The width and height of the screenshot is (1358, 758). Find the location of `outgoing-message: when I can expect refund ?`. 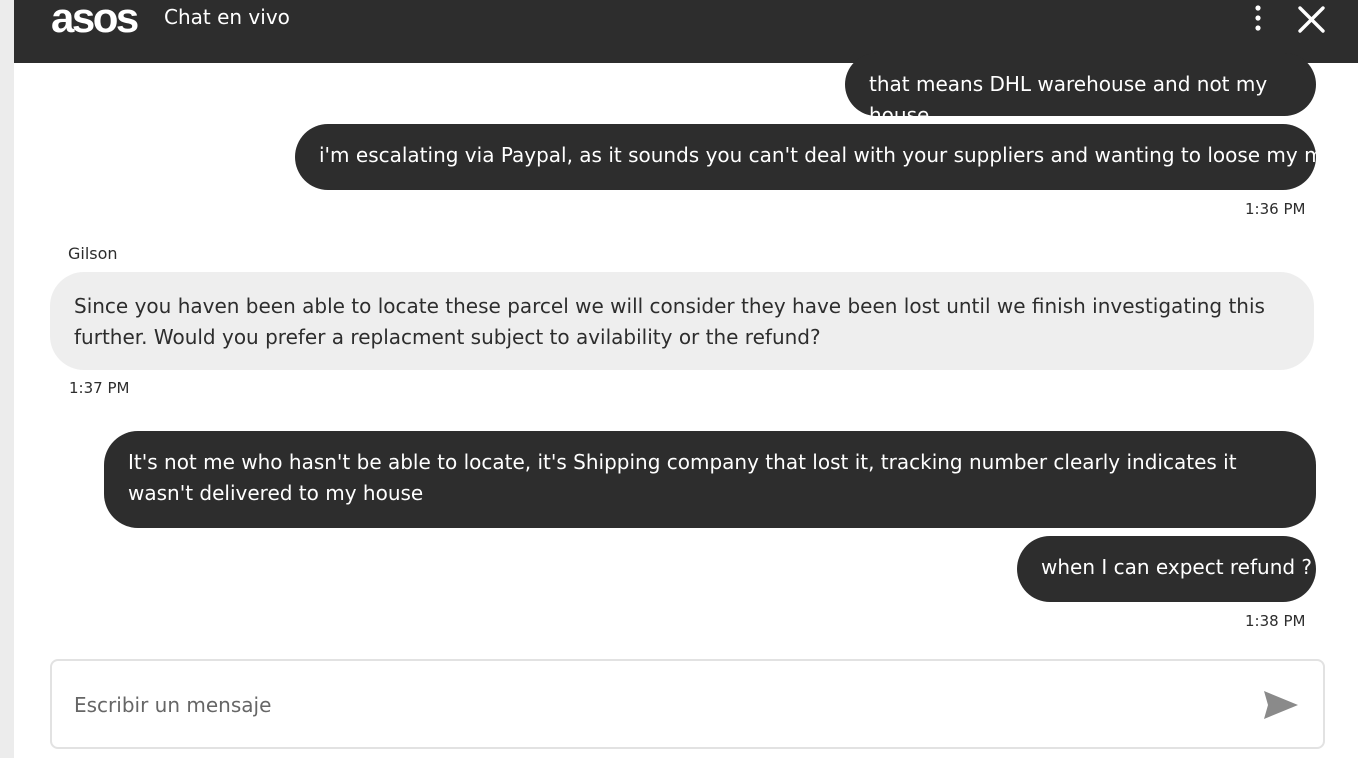

outgoing-message: when I can expect refund ? is located at coordinates (1166, 569).